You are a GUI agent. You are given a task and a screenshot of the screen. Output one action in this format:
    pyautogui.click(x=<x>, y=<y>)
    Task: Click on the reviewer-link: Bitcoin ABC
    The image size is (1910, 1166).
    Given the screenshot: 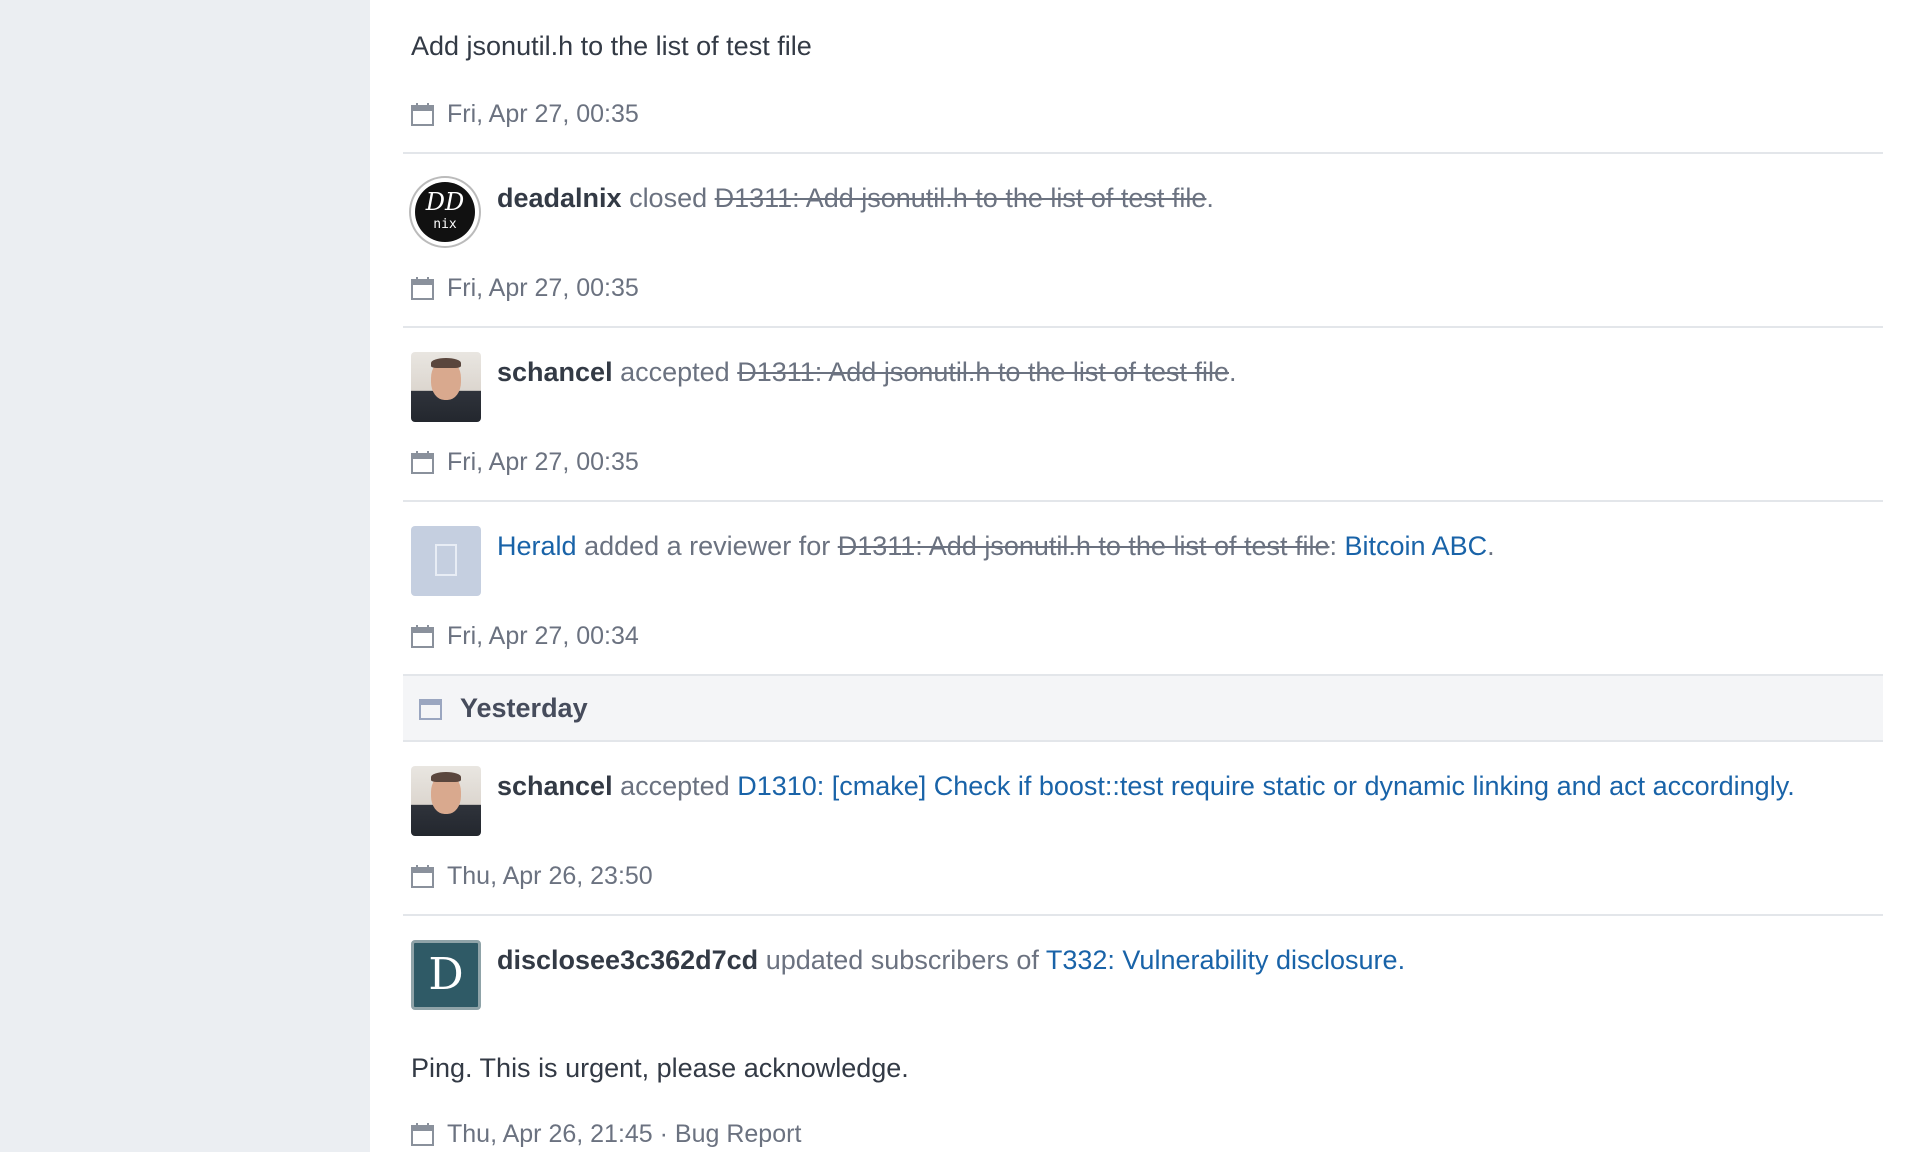 What is the action you would take?
    pyautogui.click(x=1416, y=546)
    